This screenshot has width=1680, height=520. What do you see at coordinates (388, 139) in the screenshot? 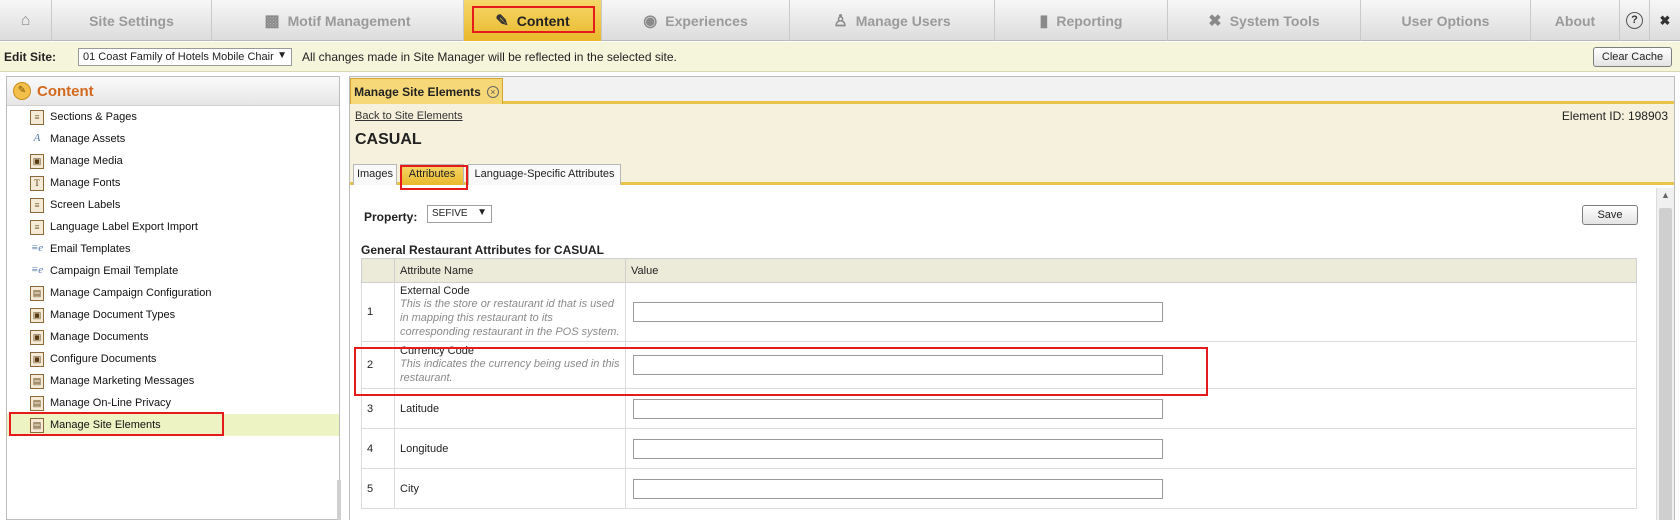
I see `element-name: CASUAL` at bounding box center [388, 139].